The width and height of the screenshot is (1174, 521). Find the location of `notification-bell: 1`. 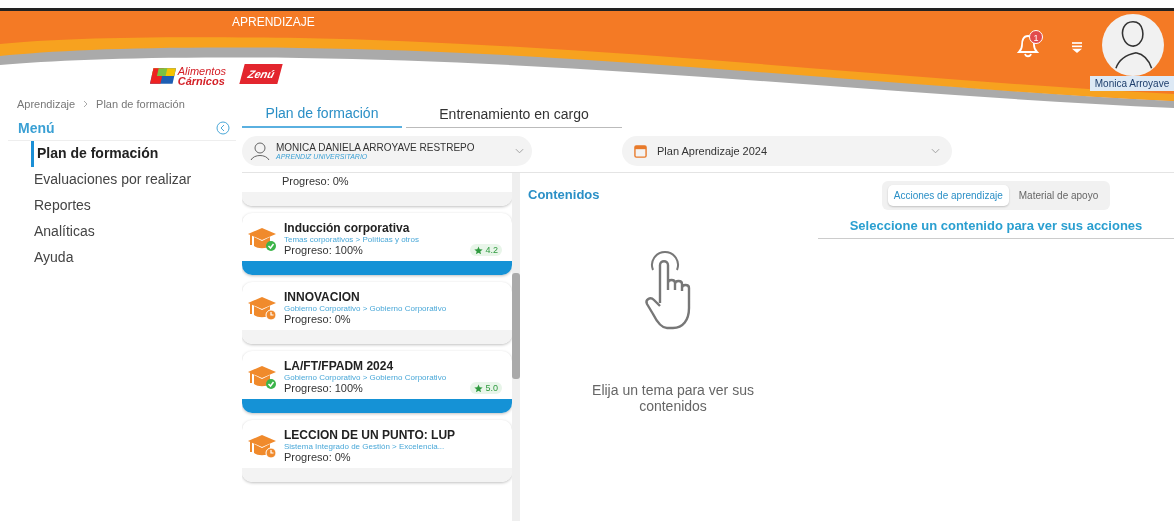

notification-bell: 1 is located at coordinates (1029, 44).